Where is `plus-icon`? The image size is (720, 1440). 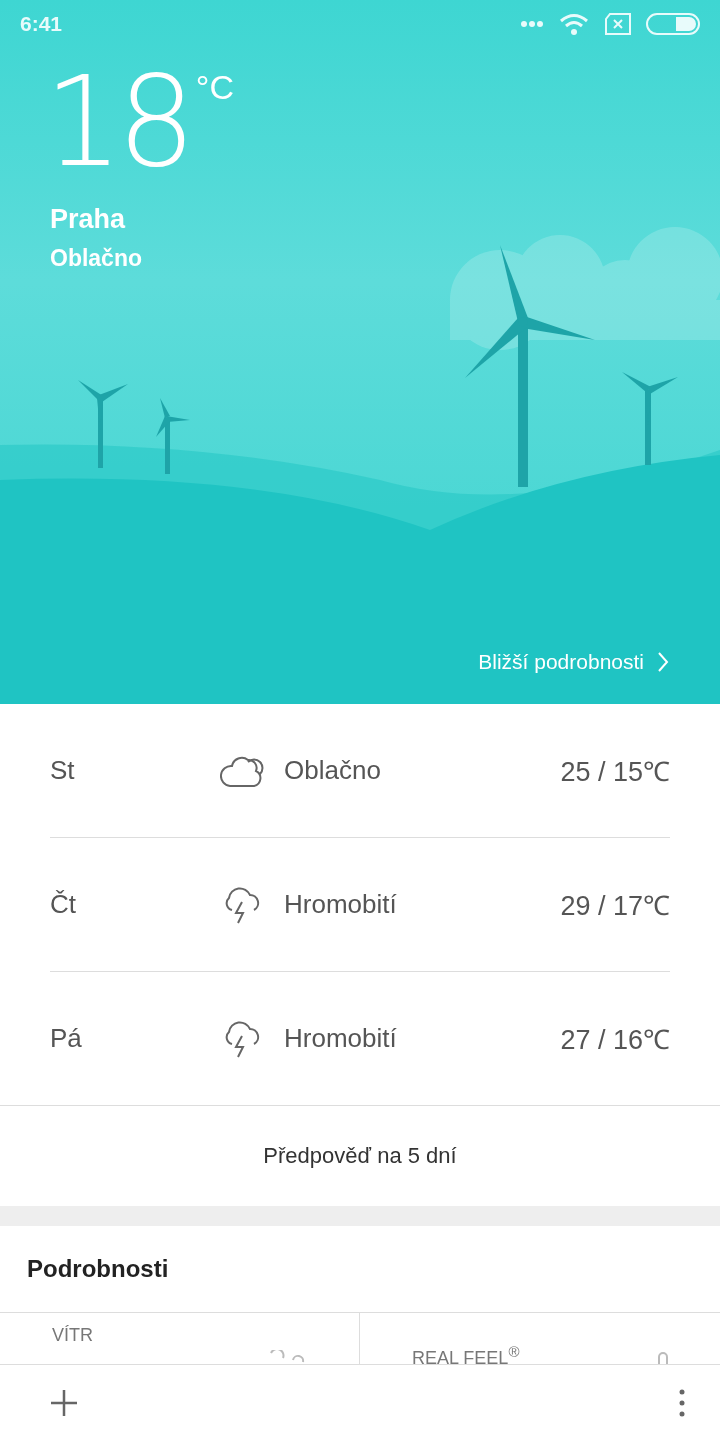
plus-icon is located at coordinates (64, 1402).